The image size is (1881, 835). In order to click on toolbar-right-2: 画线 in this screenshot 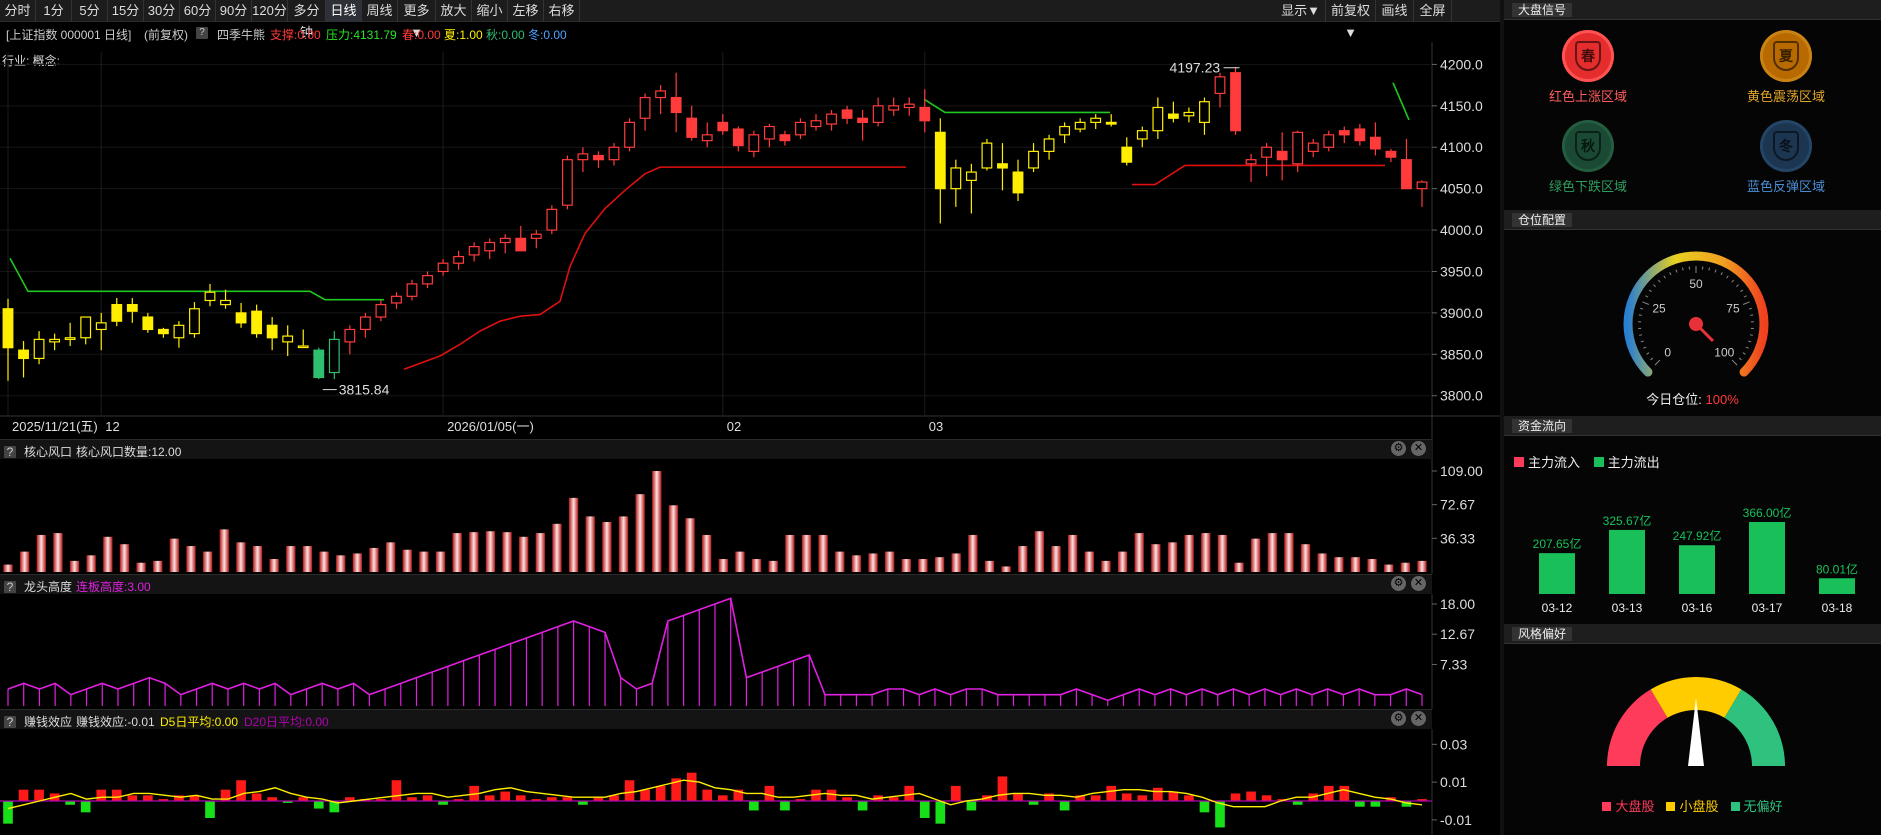, I will do `click(1395, 11)`.